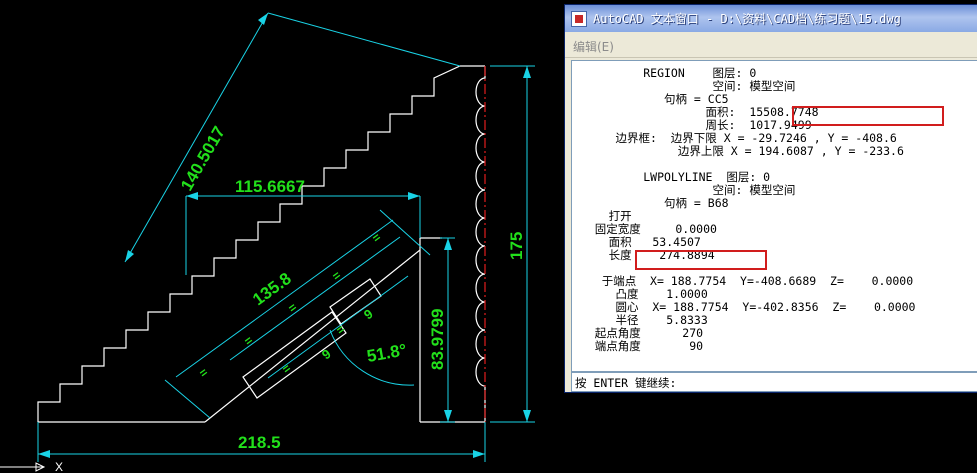  Describe the element at coordinates (626, 383) in the screenshot. I see `command-prompt: 按 ENTER 键继续:` at that location.